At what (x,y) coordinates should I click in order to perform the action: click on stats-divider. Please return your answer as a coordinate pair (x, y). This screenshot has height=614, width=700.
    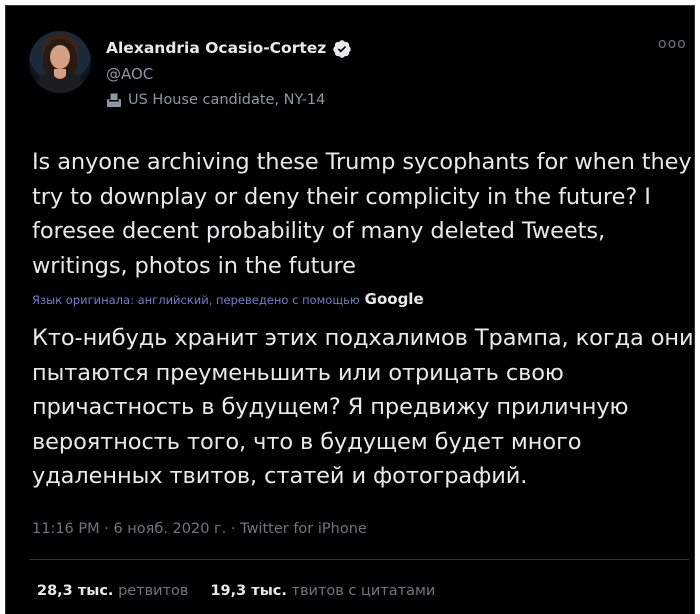
    Looking at the image, I should click on (359, 559).